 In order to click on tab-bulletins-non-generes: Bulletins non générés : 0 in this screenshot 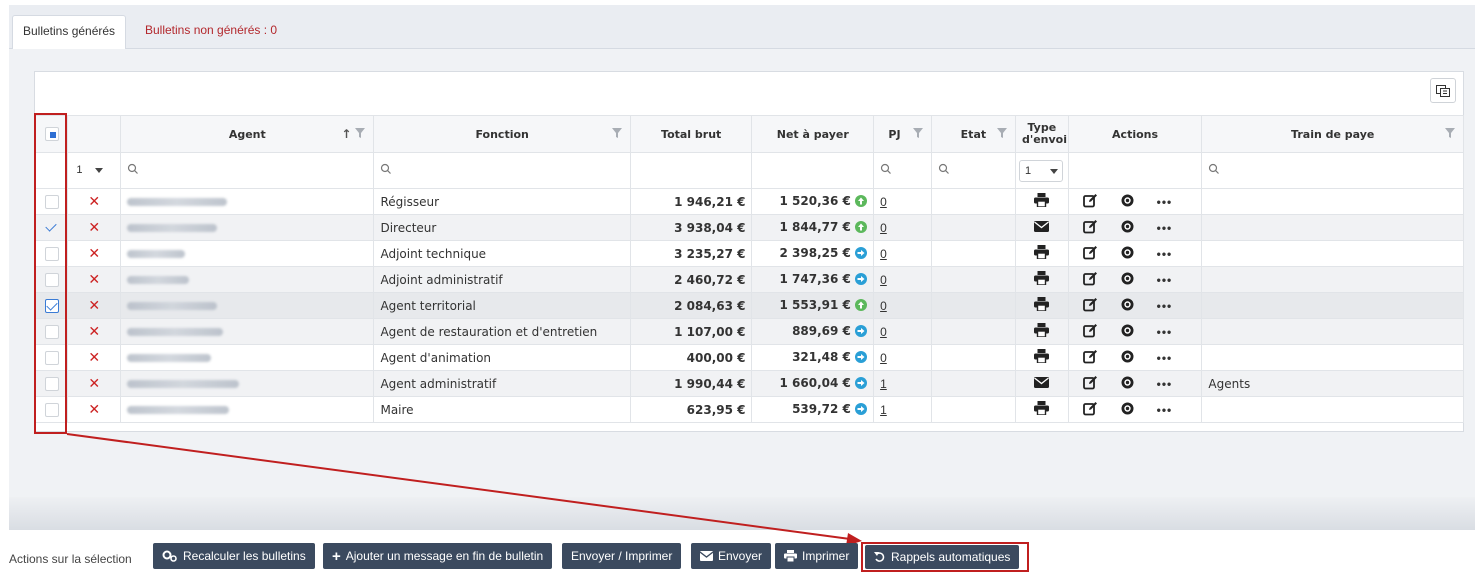, I will do `click(211, 32)`.